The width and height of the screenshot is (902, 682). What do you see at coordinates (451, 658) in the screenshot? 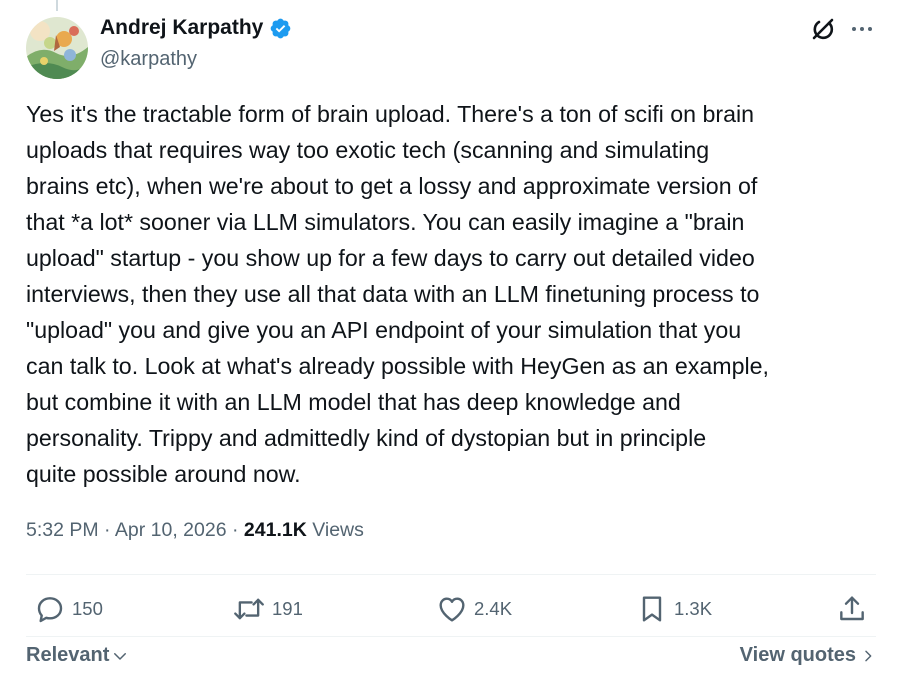
I see `replies-header: Relevant View quotes` at bounding box center [451, 658].